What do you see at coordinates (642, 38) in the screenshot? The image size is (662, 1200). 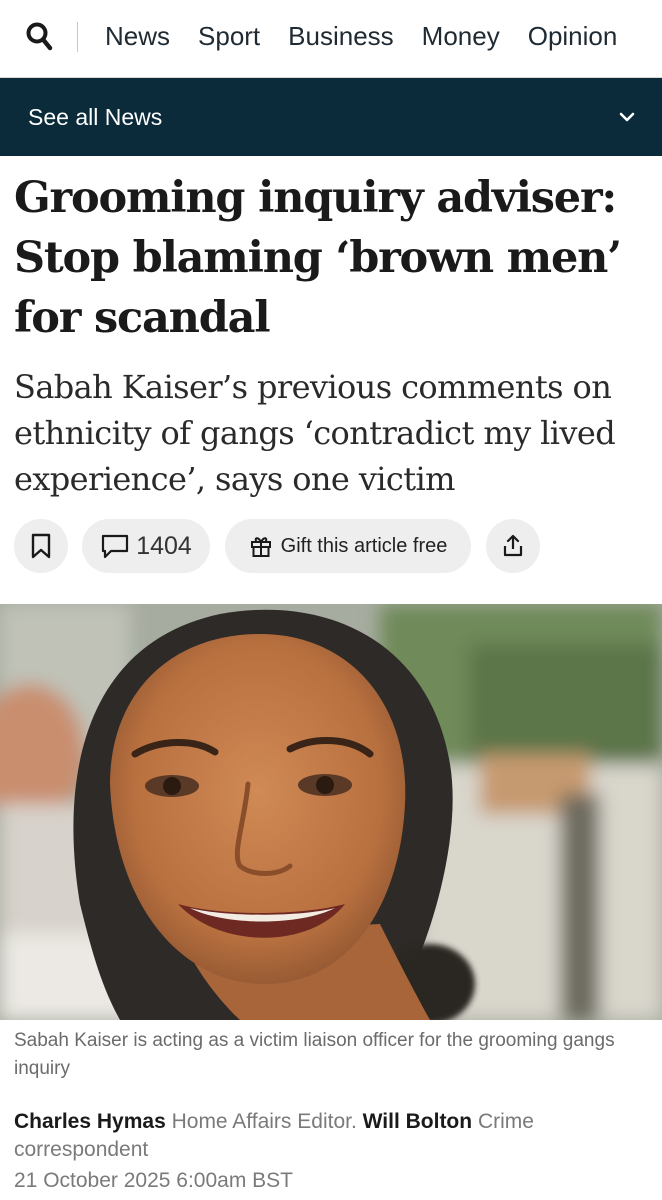 I see `nav-fade` at bounding box center [642, 38].